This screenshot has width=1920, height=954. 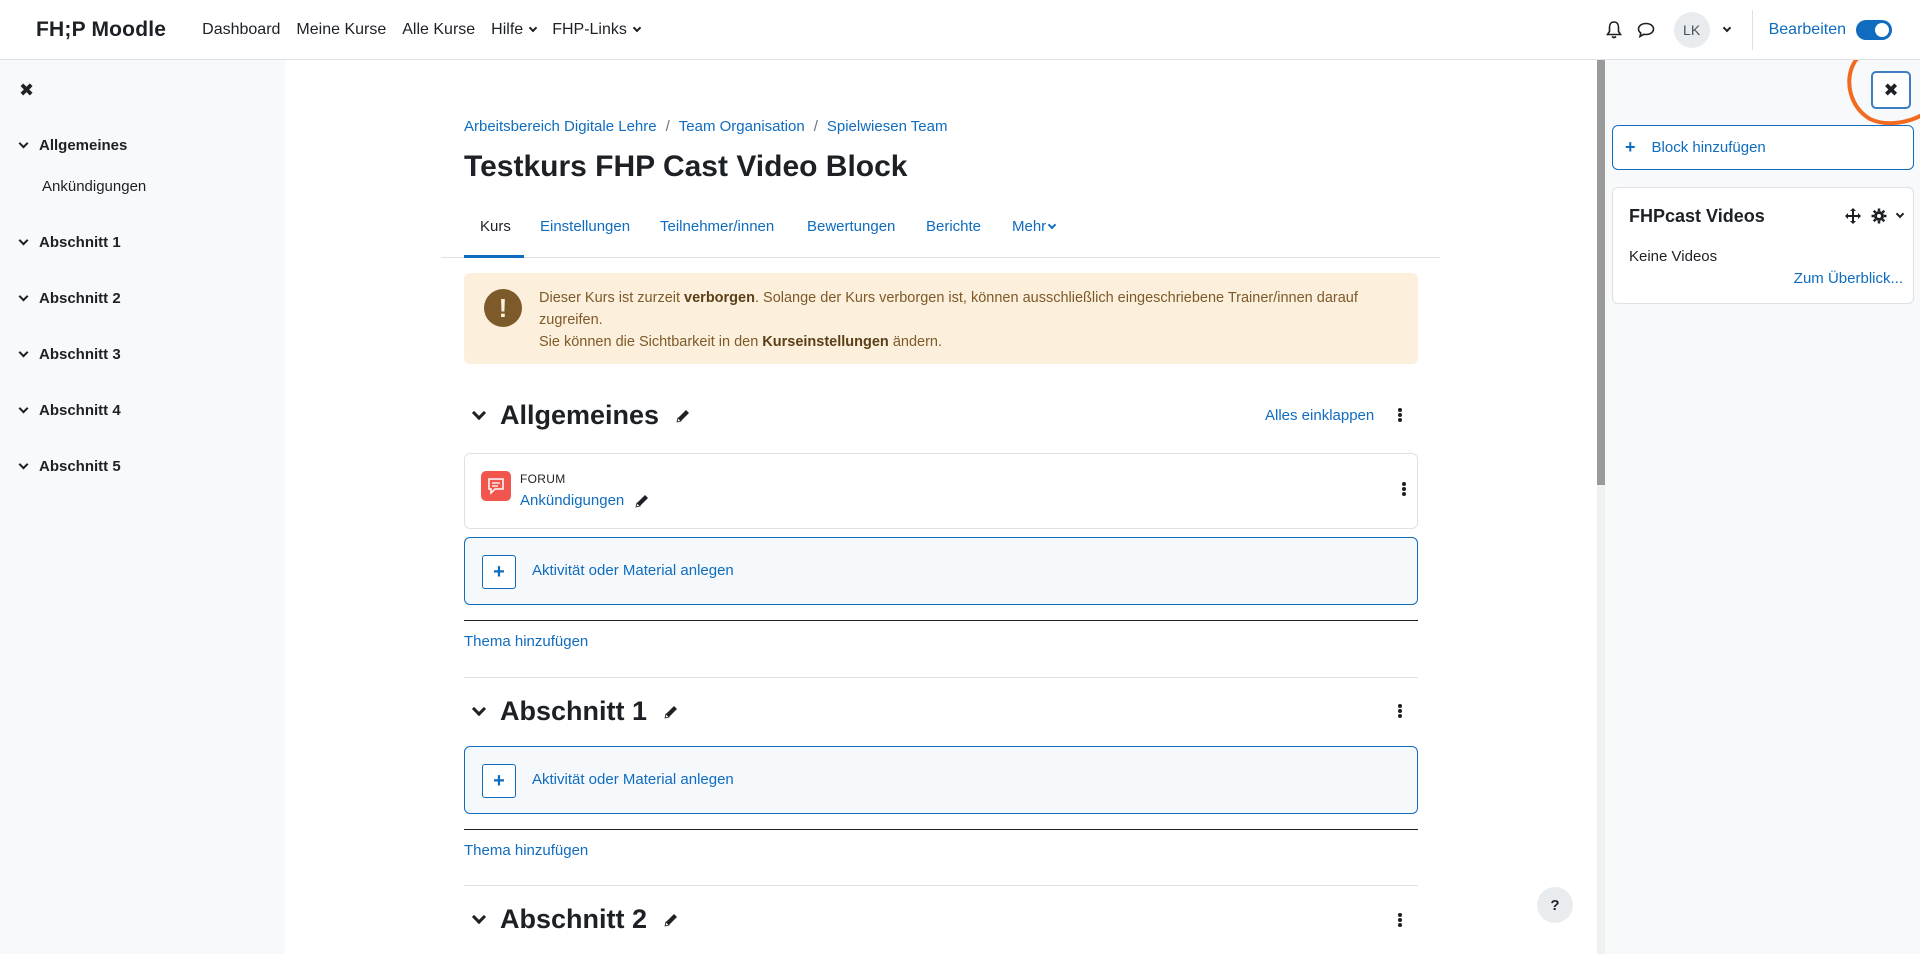 I want to click on forum-icon, so click(x=496, y=486).